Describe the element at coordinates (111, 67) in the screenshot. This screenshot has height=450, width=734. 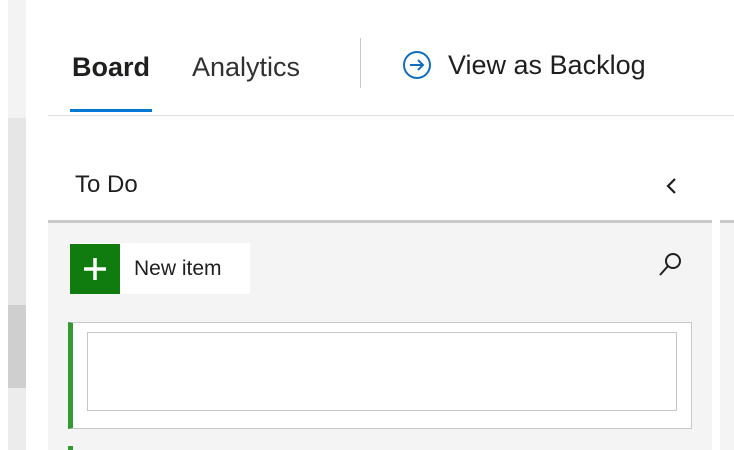
I see `tab-board: Board` at that location.